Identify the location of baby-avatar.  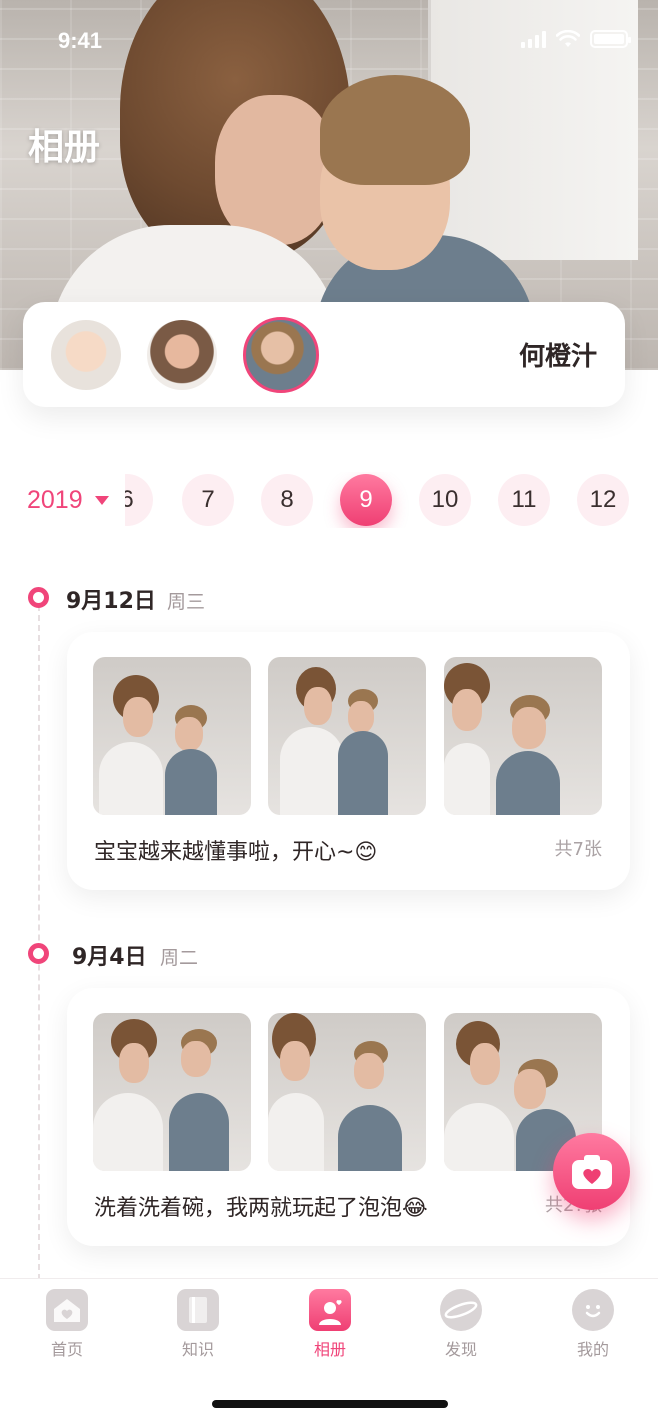
(86, 354).